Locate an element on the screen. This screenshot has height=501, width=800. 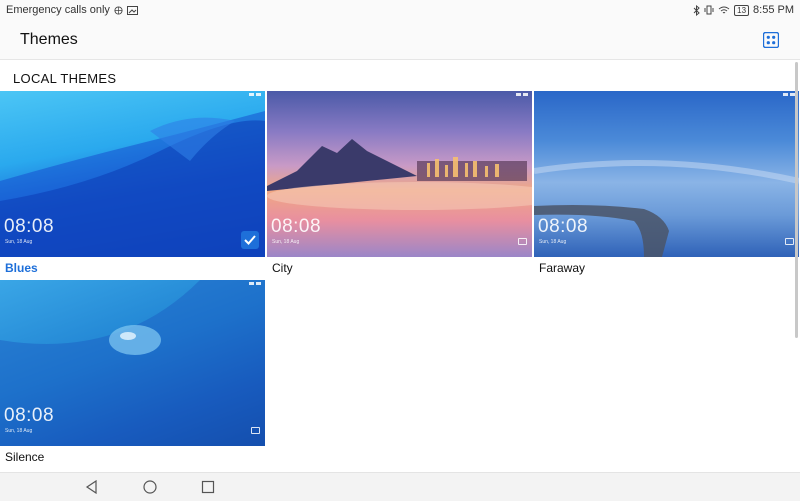
theme-card-silence: 08:08 Sun, 18 Aug Silence is located at coordinates (132, 374).